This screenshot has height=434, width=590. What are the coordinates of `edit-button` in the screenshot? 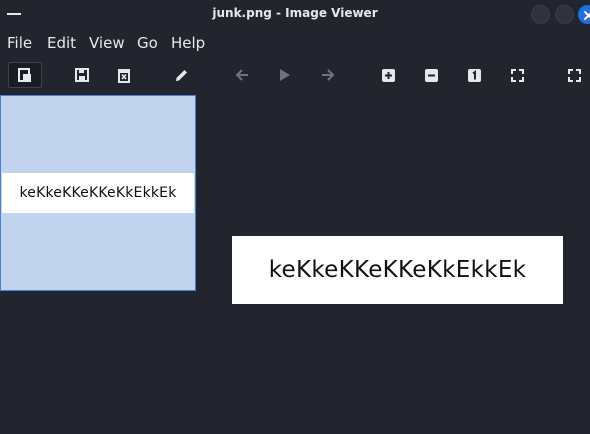 It's located at (181, 75).